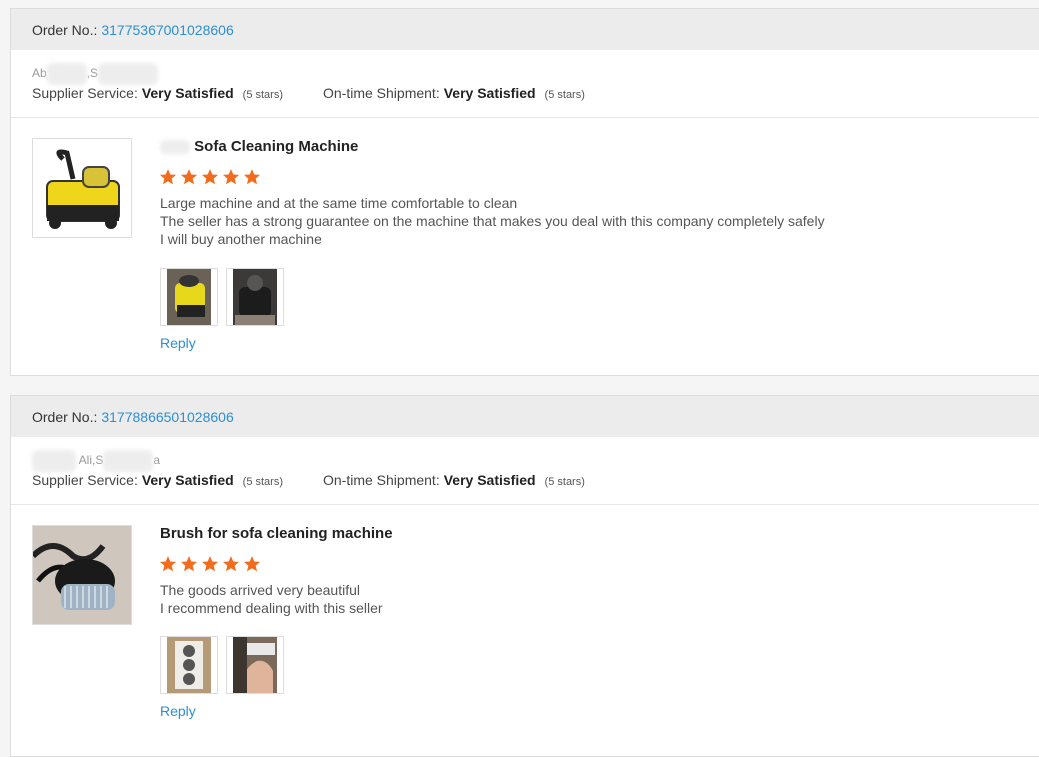  I want to click on order-number-link: 31775367001028606, so click(167, 30).